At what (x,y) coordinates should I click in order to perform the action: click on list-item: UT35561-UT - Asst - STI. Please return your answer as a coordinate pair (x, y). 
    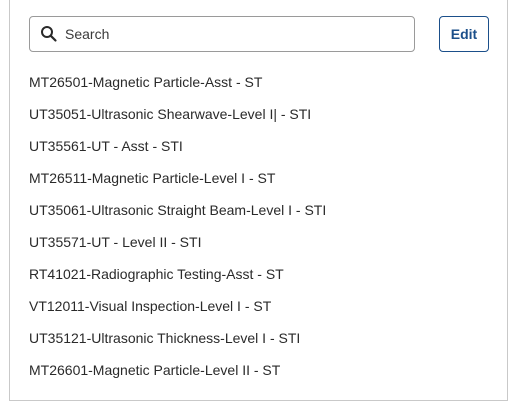
    Looking at the image, I should click on (264, 146).